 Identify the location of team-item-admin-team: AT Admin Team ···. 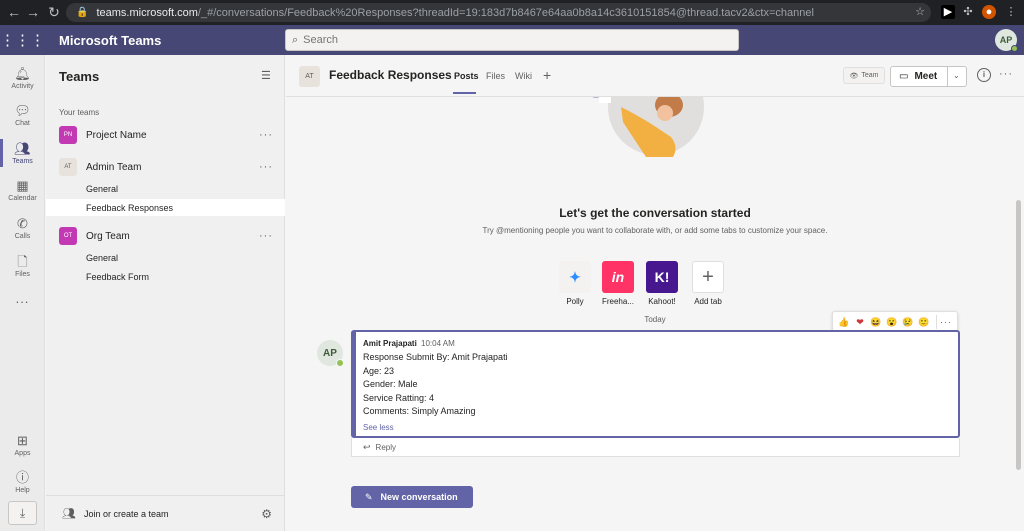
(165, 167).